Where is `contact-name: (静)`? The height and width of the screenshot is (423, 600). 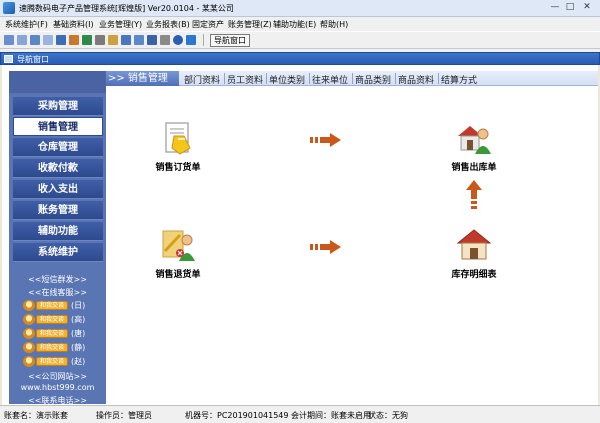
contact-name: (静) is located at coordinates (78, 347).